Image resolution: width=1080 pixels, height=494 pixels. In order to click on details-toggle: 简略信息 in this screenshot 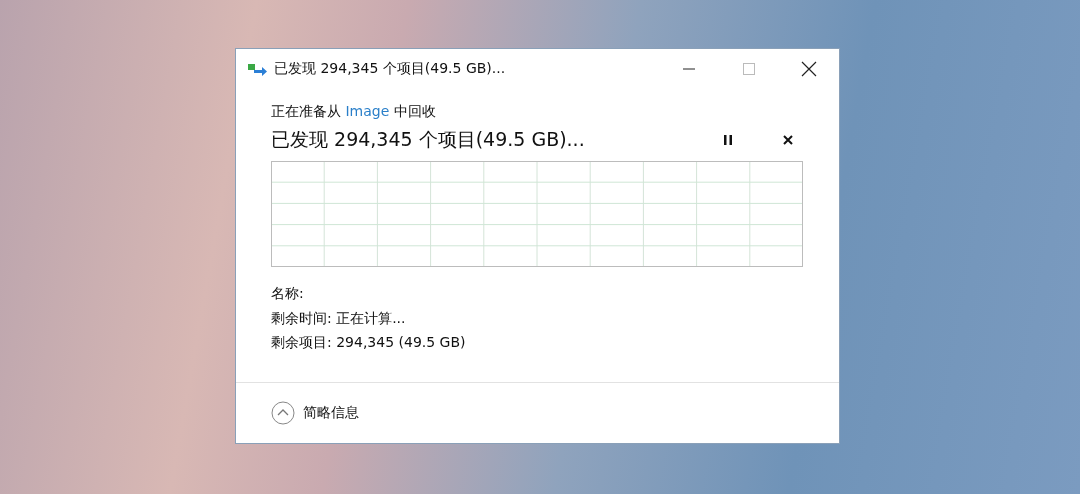, I will do `click(315, 413)`.